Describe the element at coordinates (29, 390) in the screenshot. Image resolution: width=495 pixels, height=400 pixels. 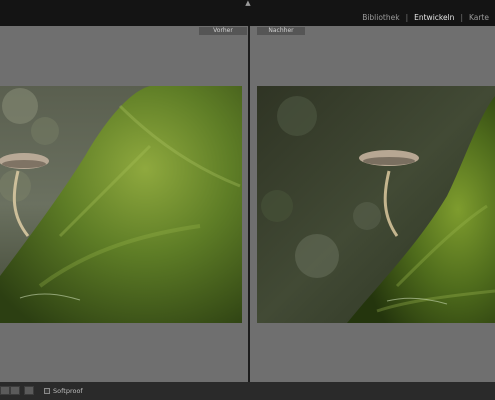
I see `swap-settings-button` at that location.